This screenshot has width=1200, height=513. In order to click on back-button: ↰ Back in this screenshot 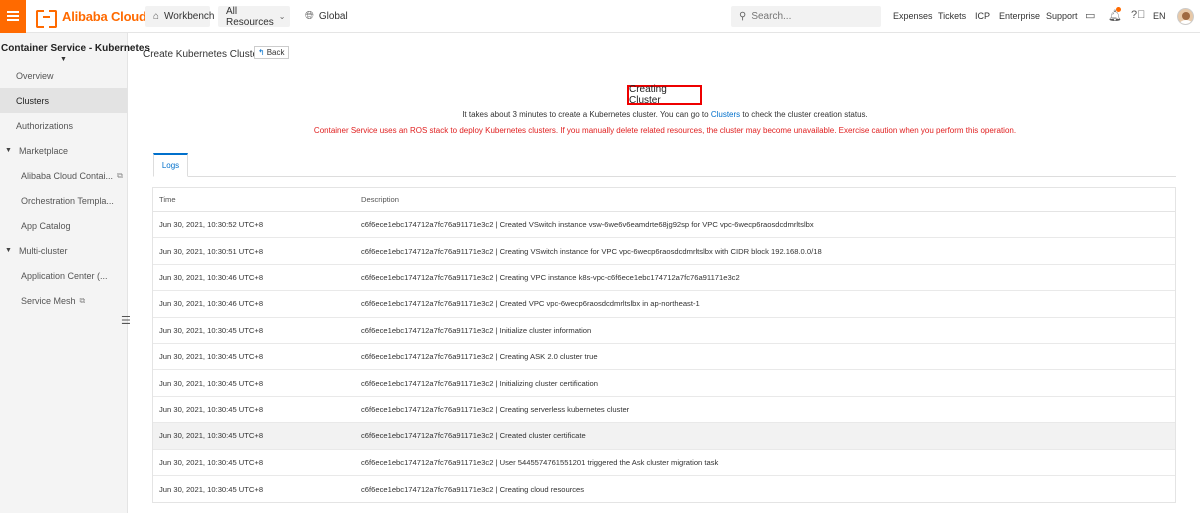, I will do `click(271, 52)`.